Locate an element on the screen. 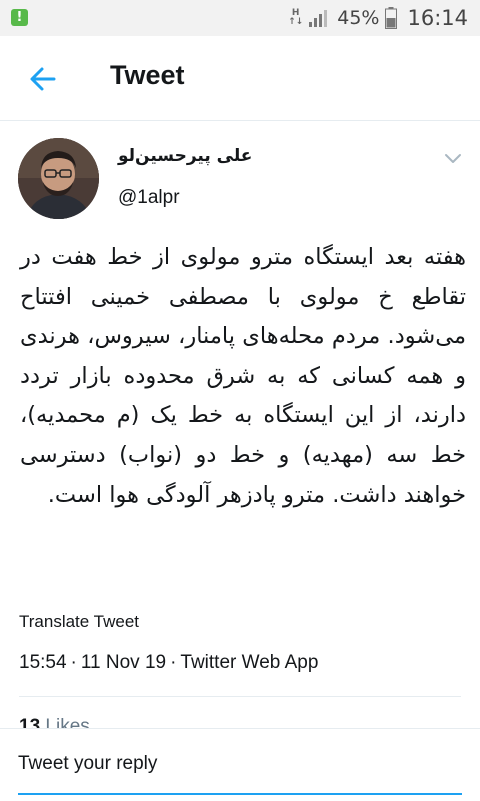 This screenshot has height=801, width=480. status-time: 16:14 is located at coordinates (437, 18).